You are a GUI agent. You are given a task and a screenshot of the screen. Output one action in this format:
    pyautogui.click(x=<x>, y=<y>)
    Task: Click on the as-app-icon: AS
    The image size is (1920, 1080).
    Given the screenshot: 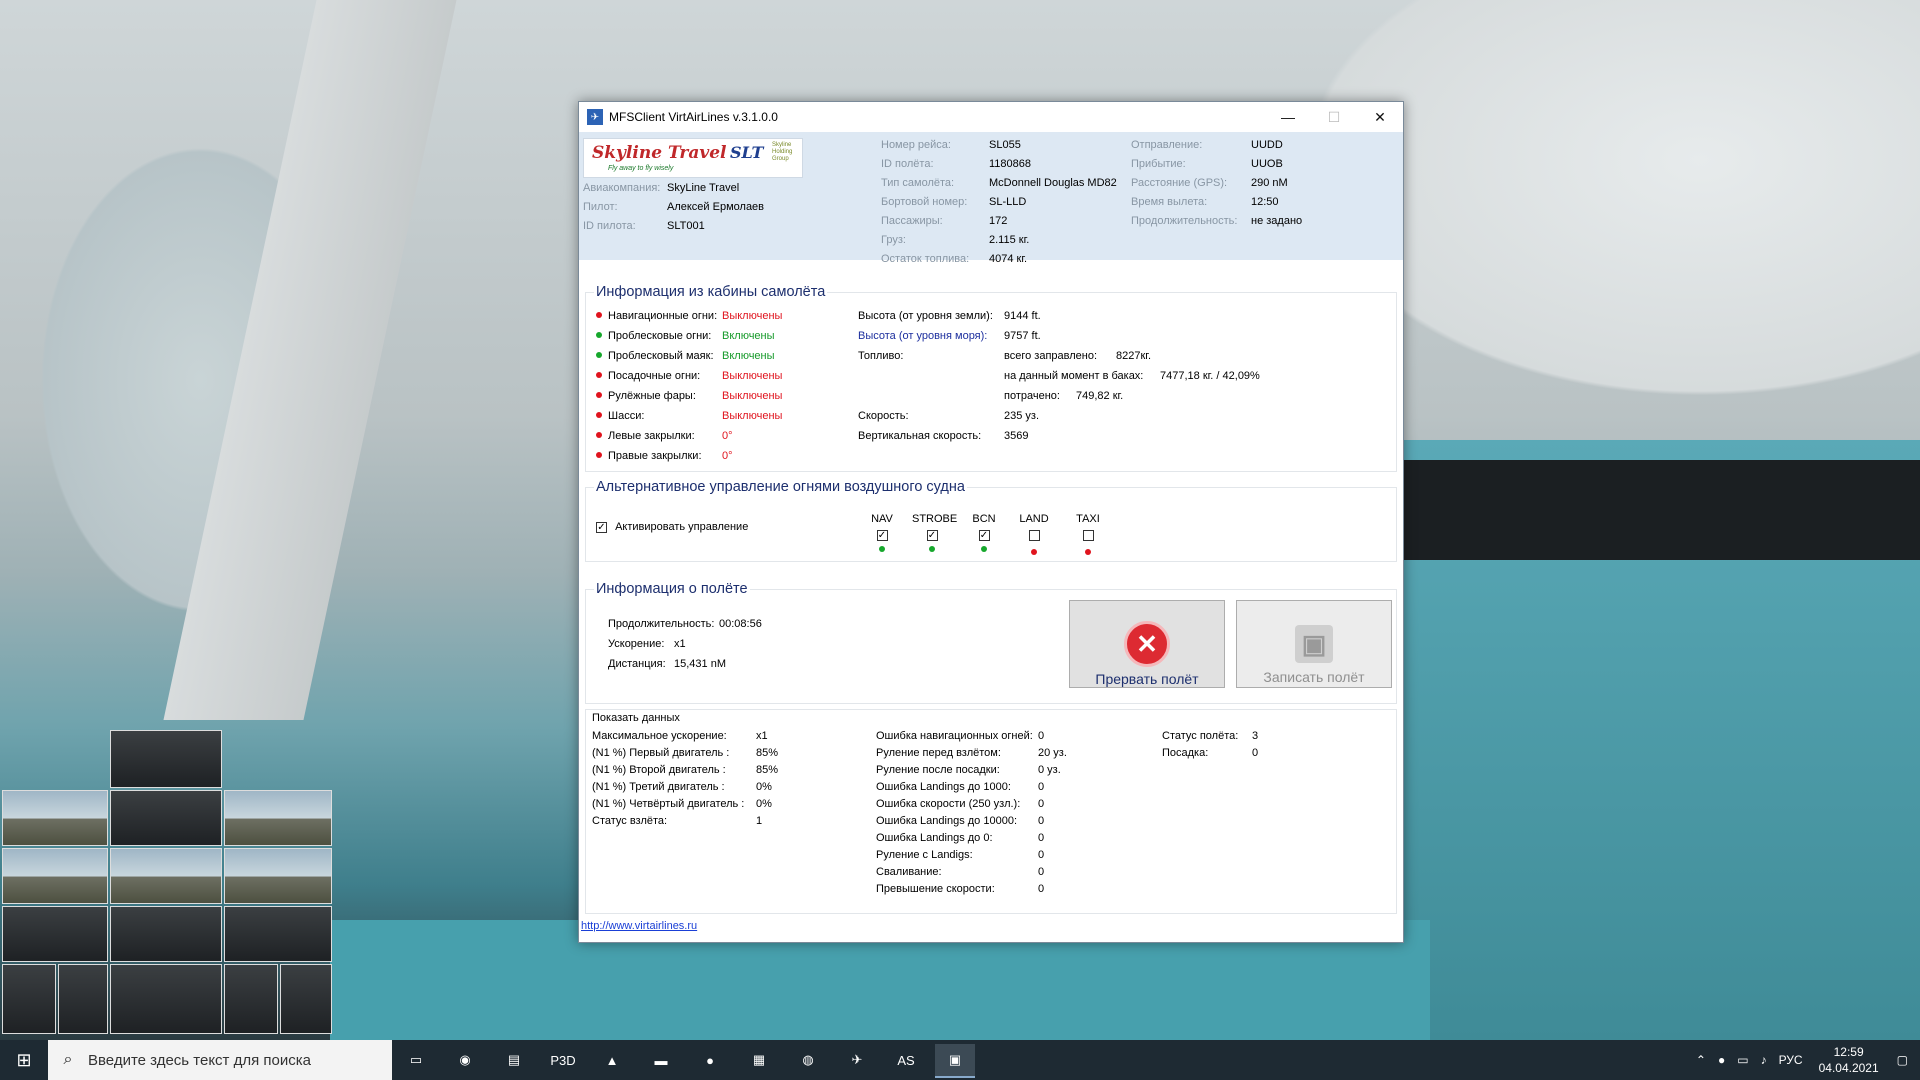 What is the action you would take?
    pyautogui.click(x=906, y=1060)
    